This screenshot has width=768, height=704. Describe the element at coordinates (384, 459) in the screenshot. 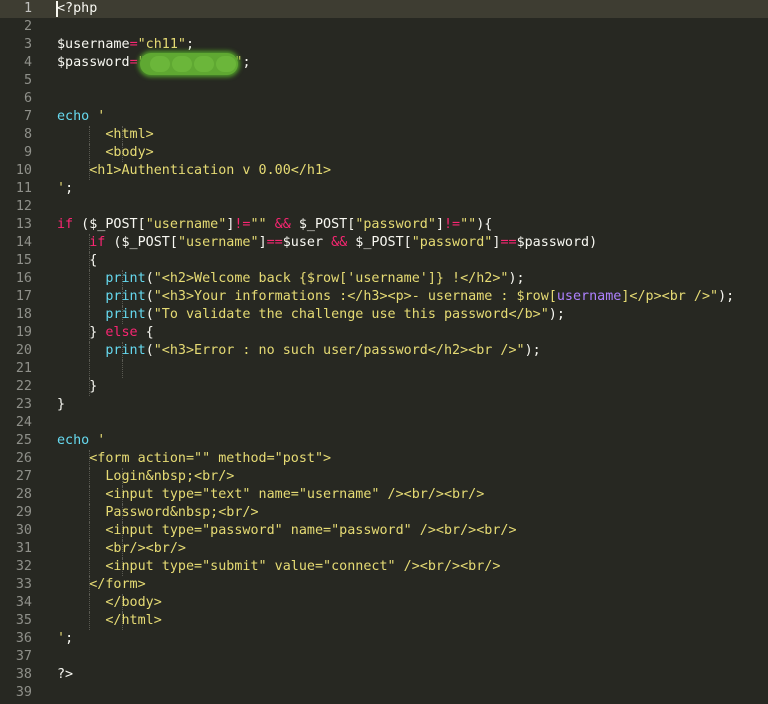

I see `code-line: 26 <form action="" method="post">` at that location.